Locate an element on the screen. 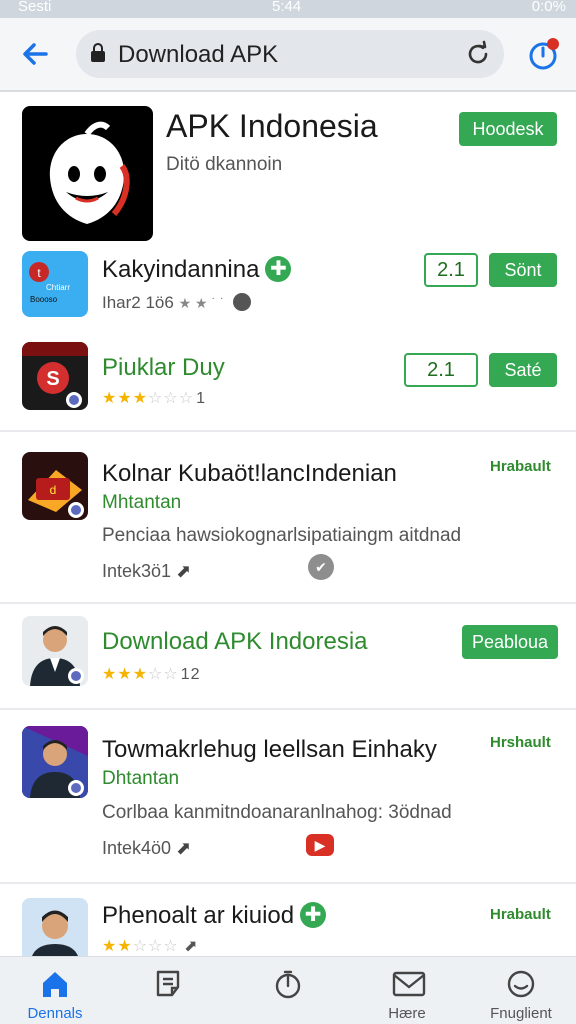  status-battery: 0:0% is located at coordinates (548, 7).